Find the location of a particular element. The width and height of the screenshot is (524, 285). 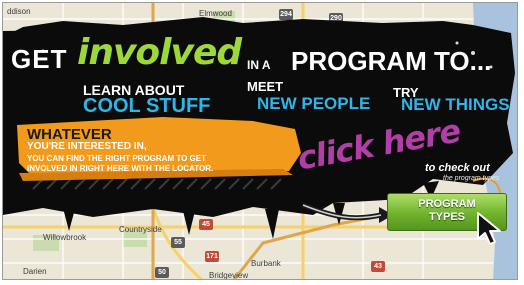

find-program-line-1: YOU CAN FIND THE RIGHT PROGRAM TO GET is located at coordinates (116, 158).